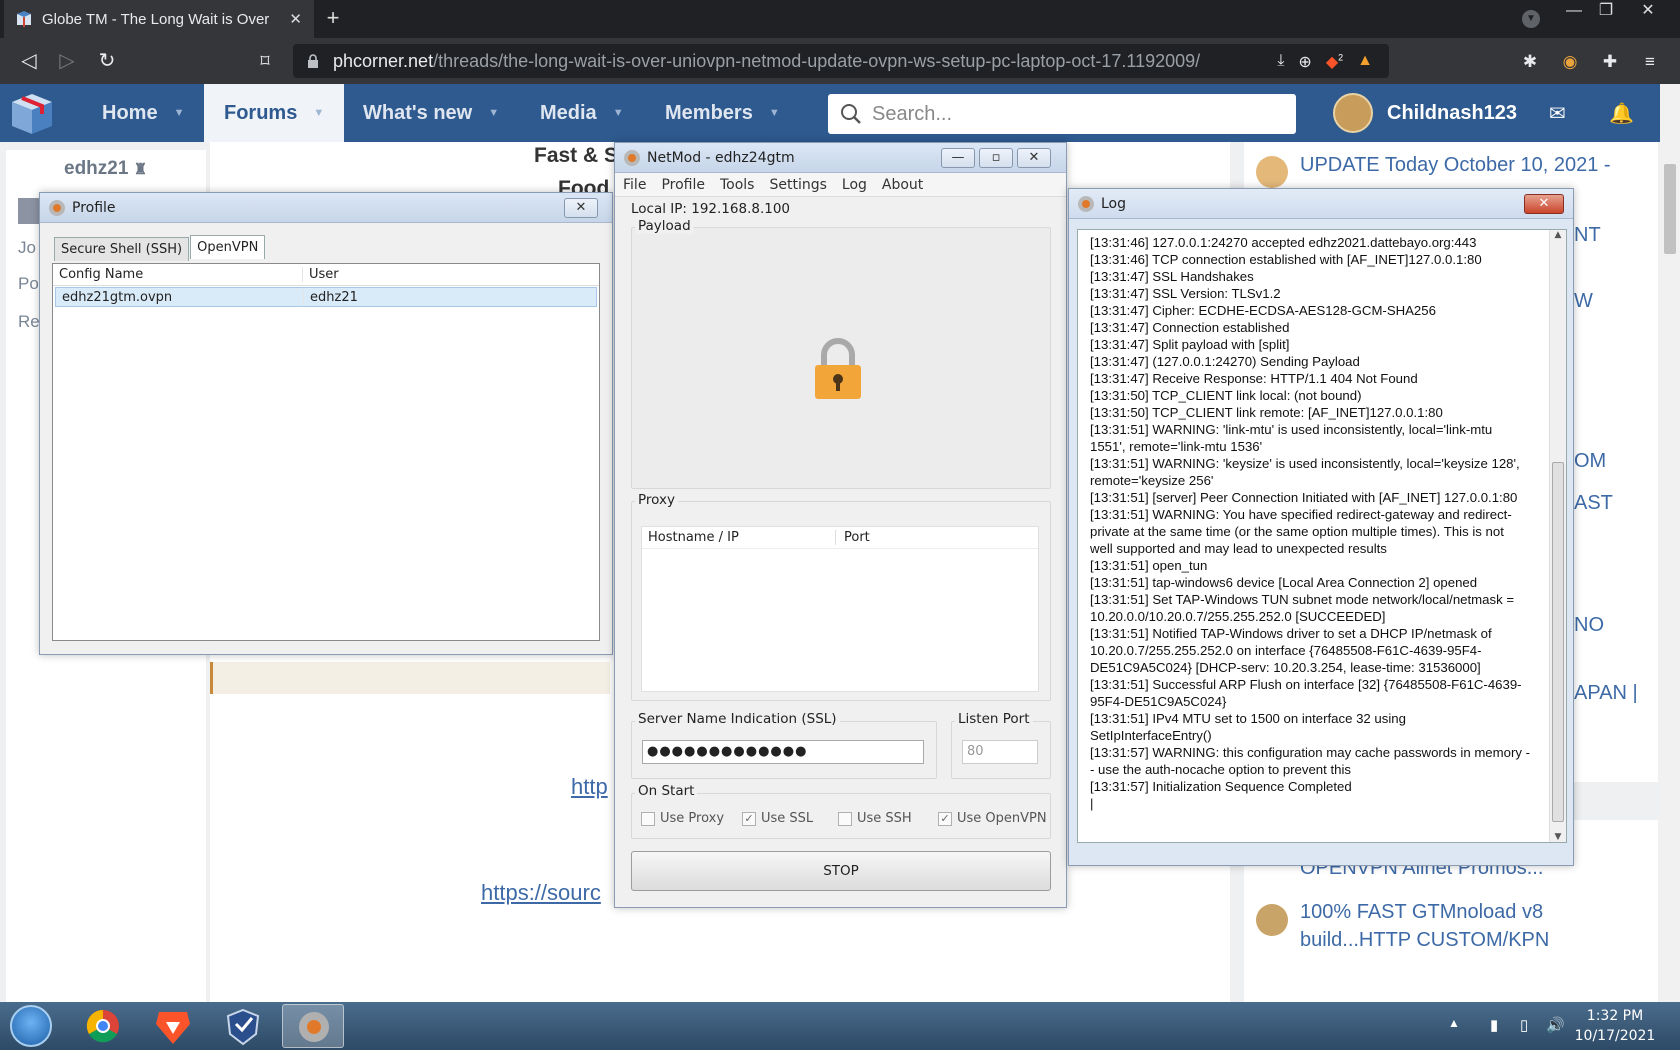 The image size is (1680, 1050). I want to click on user-menu: Childnash123, so click(1425, 113).